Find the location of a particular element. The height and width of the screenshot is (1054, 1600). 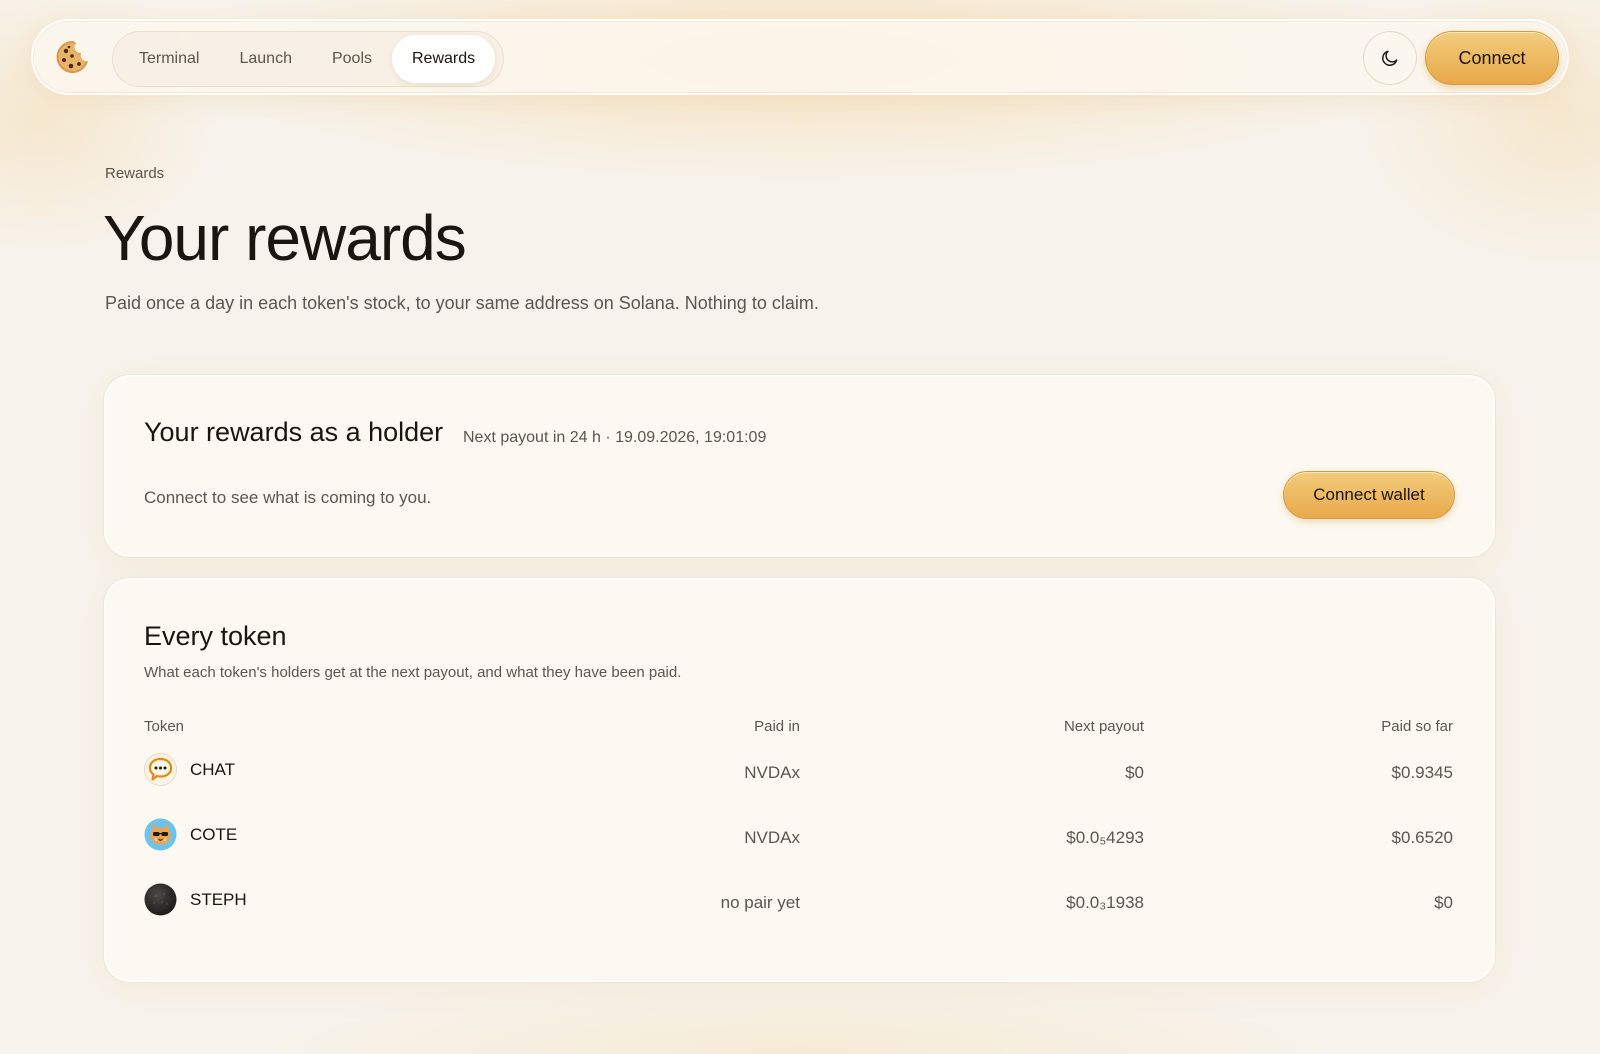

table-row: COTE NVDAx $0.0₅4293 $0.6520 is located at coordinates (799, 837).